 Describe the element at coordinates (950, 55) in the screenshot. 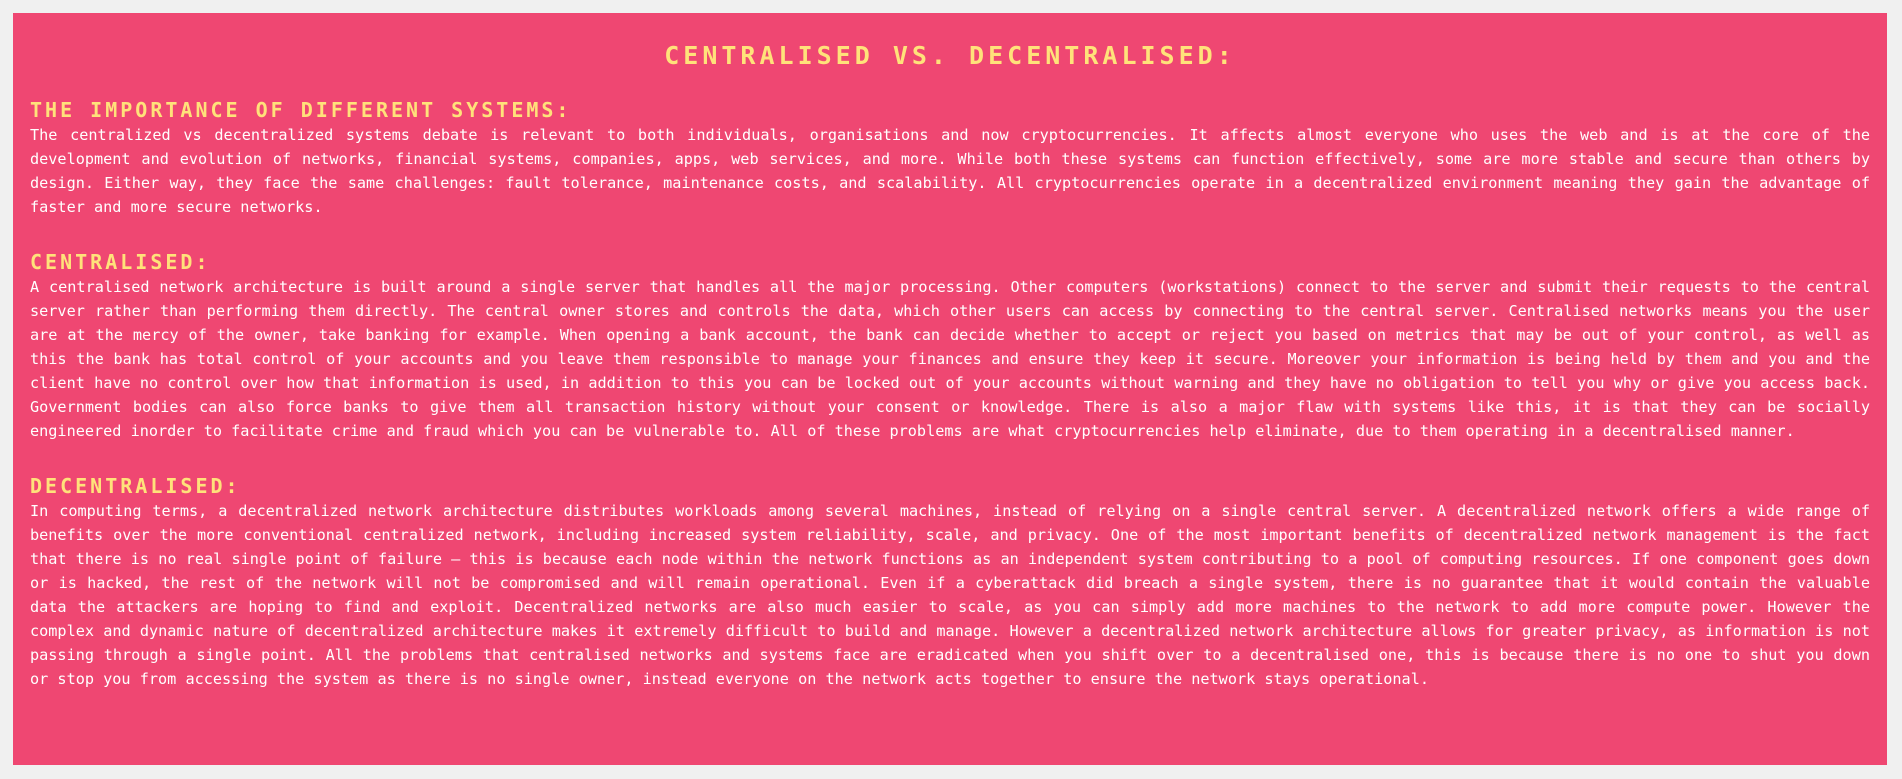

I see `page-title: CENTRALISED VS. DECENTRALISED:` at that location.